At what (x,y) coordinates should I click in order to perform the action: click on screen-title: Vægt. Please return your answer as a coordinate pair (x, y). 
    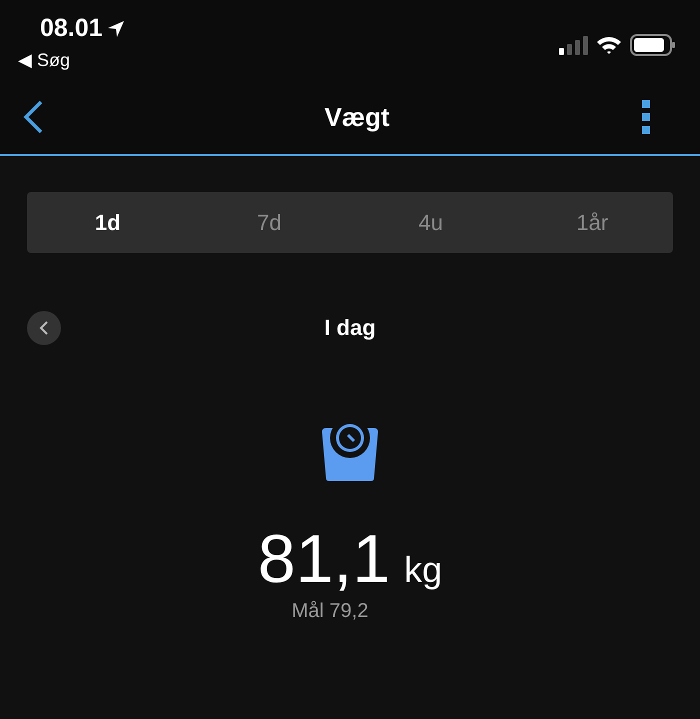
    Looking at the image, I should click on (357, 117).